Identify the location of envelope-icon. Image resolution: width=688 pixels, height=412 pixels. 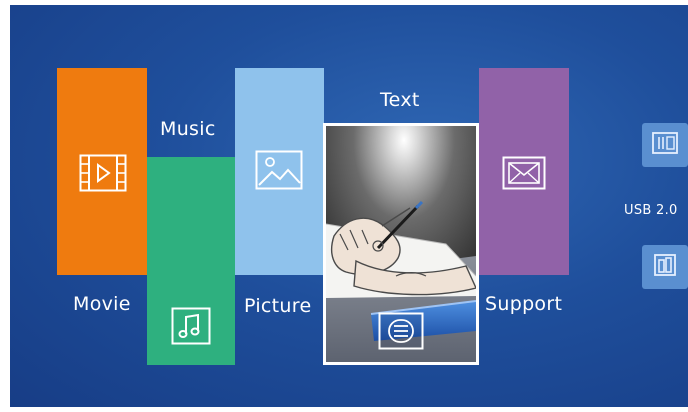
(524, 173).